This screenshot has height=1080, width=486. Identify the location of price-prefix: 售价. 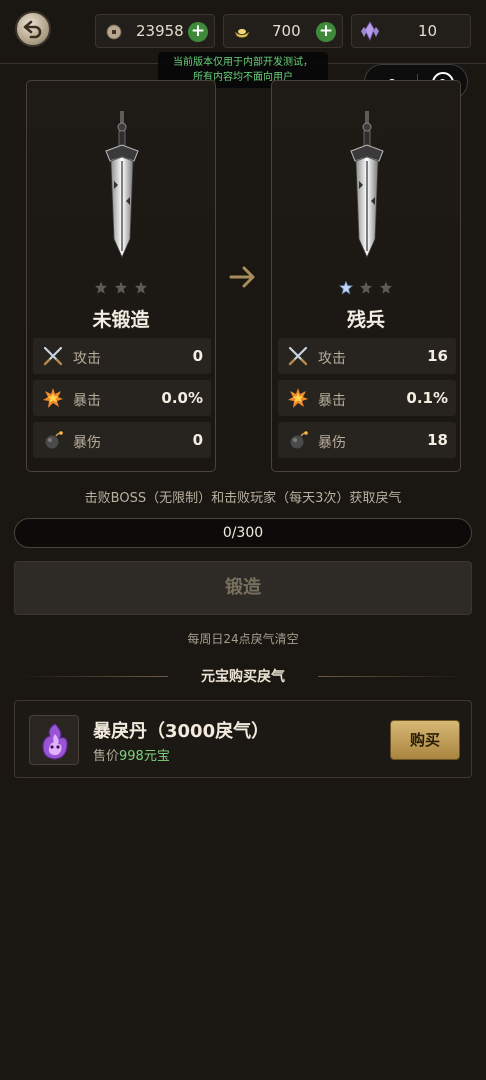
(106, 756).